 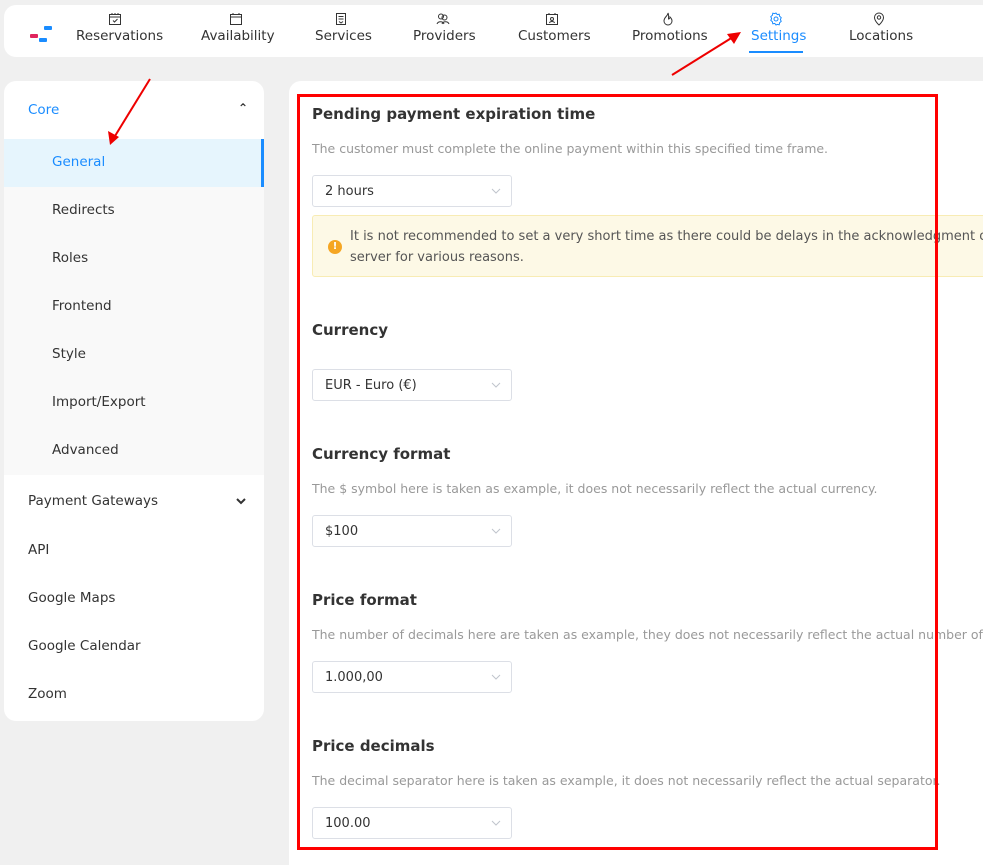 I want to click on warning-icon: !, so click(x=335, y=247).